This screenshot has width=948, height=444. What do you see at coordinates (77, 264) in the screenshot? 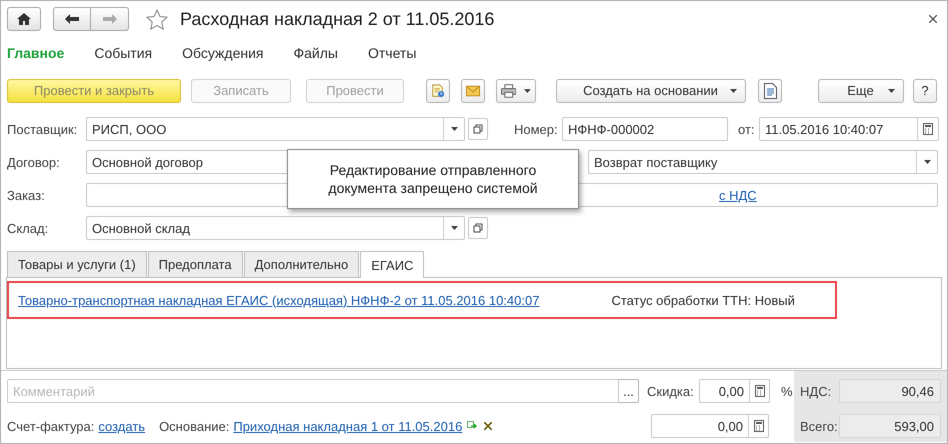
I see `document-tab: Товары и услуги (1)` at bounding box center [77, 264].